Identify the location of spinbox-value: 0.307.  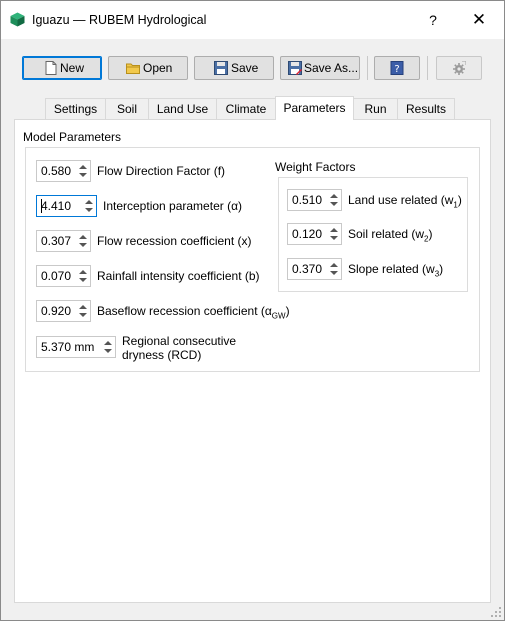
(56, 241).